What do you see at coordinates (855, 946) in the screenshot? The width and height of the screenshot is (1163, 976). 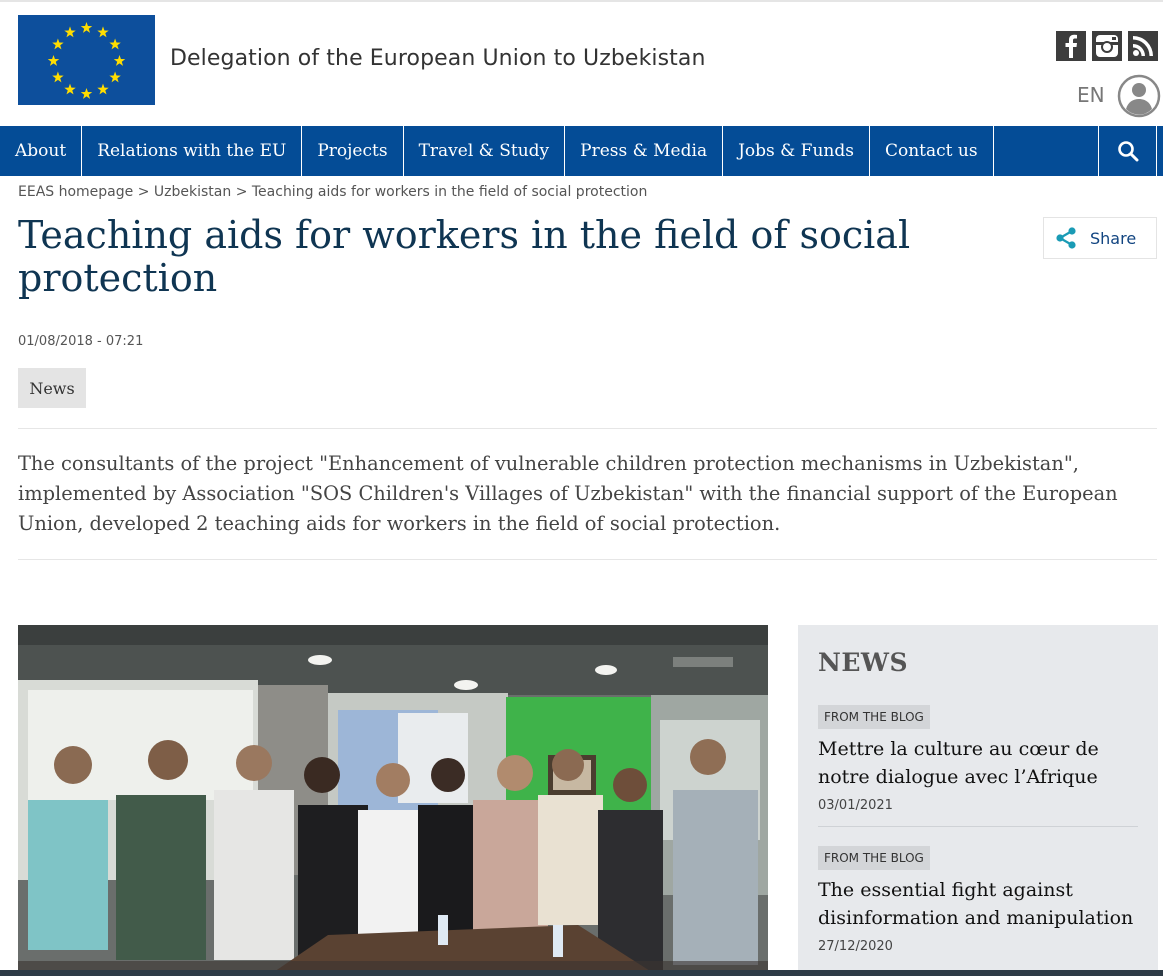 I see `news-item-date: 27/12/2020` at bounding box center [855, 946].